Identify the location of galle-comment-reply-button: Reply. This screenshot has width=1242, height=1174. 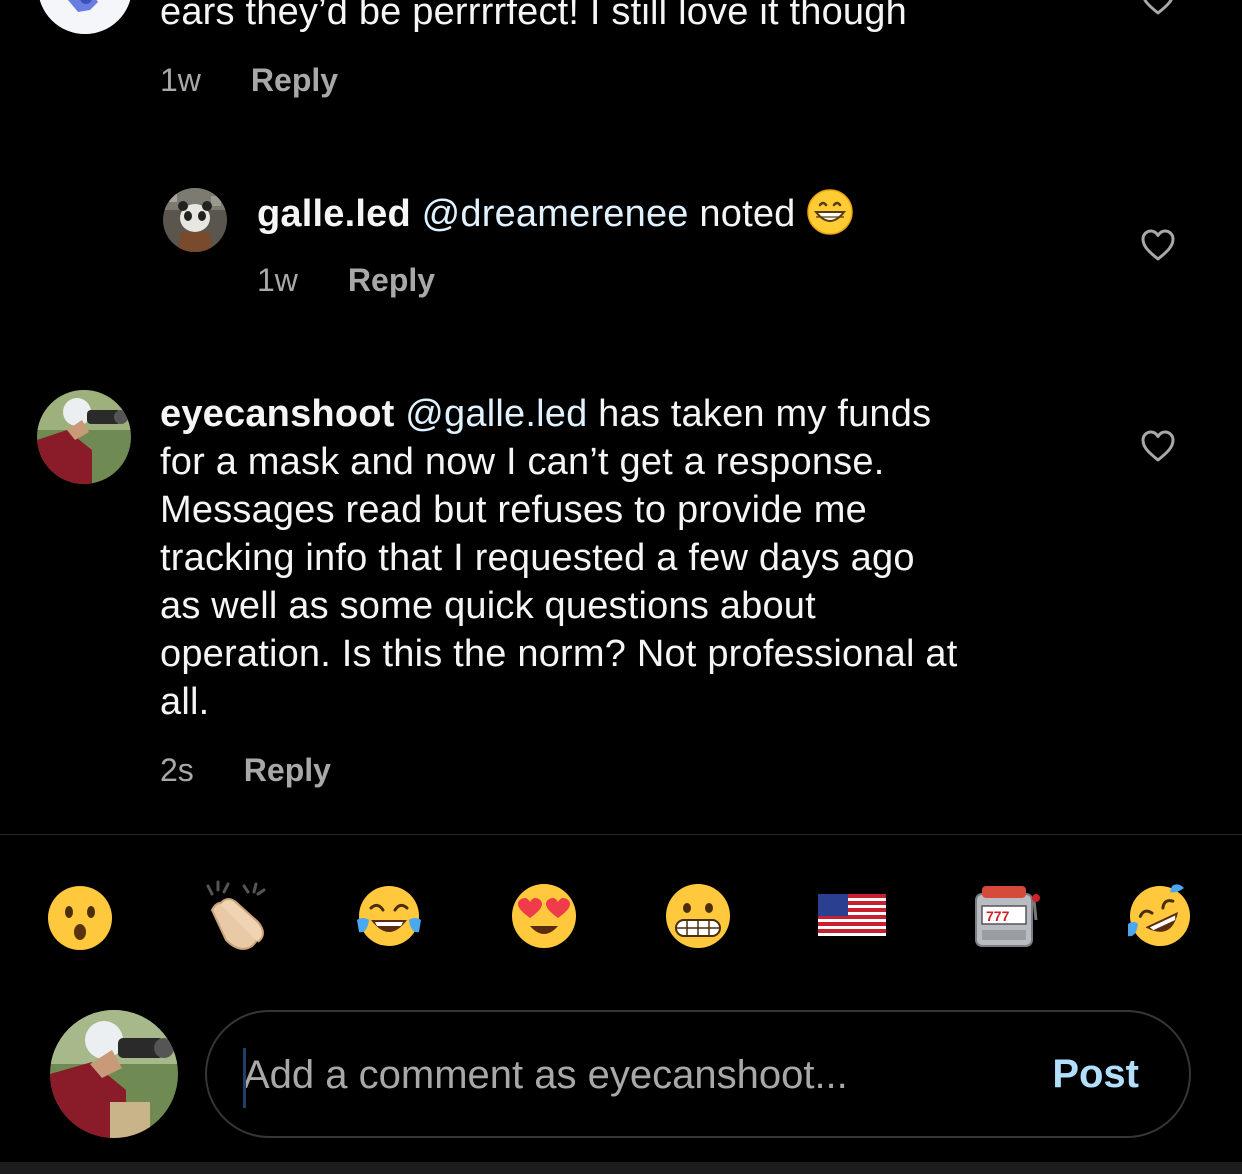
(391, 280).